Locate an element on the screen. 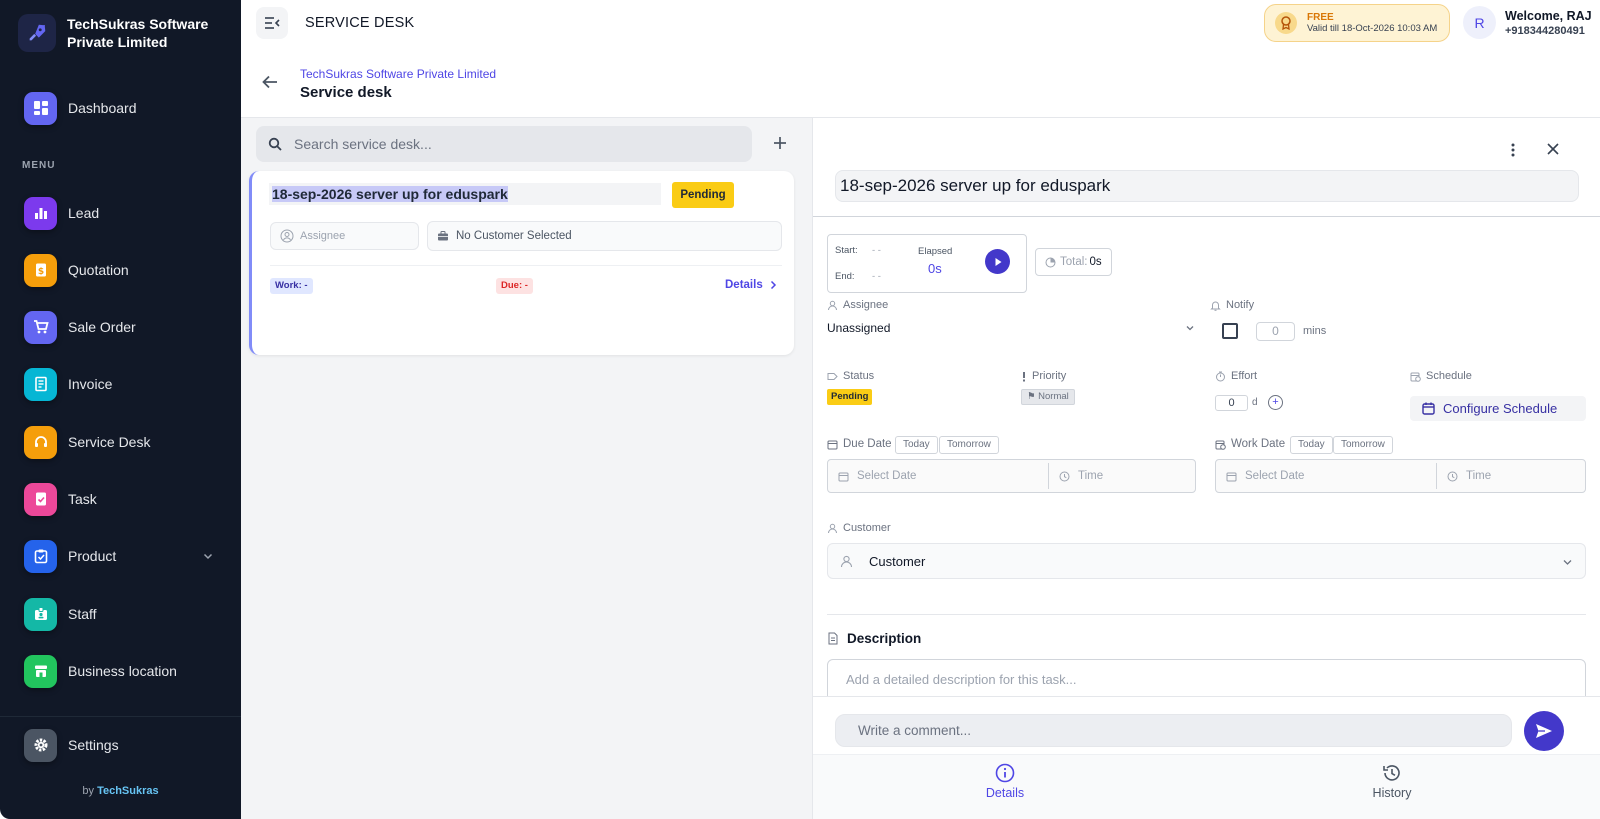  gear-icon is located at coordinates (40, 745).